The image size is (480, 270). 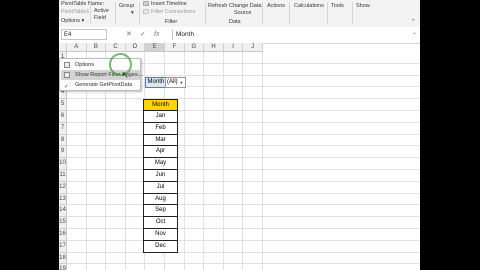 I want to click on refresh-button: Refresh, so click(x=217, y=6).